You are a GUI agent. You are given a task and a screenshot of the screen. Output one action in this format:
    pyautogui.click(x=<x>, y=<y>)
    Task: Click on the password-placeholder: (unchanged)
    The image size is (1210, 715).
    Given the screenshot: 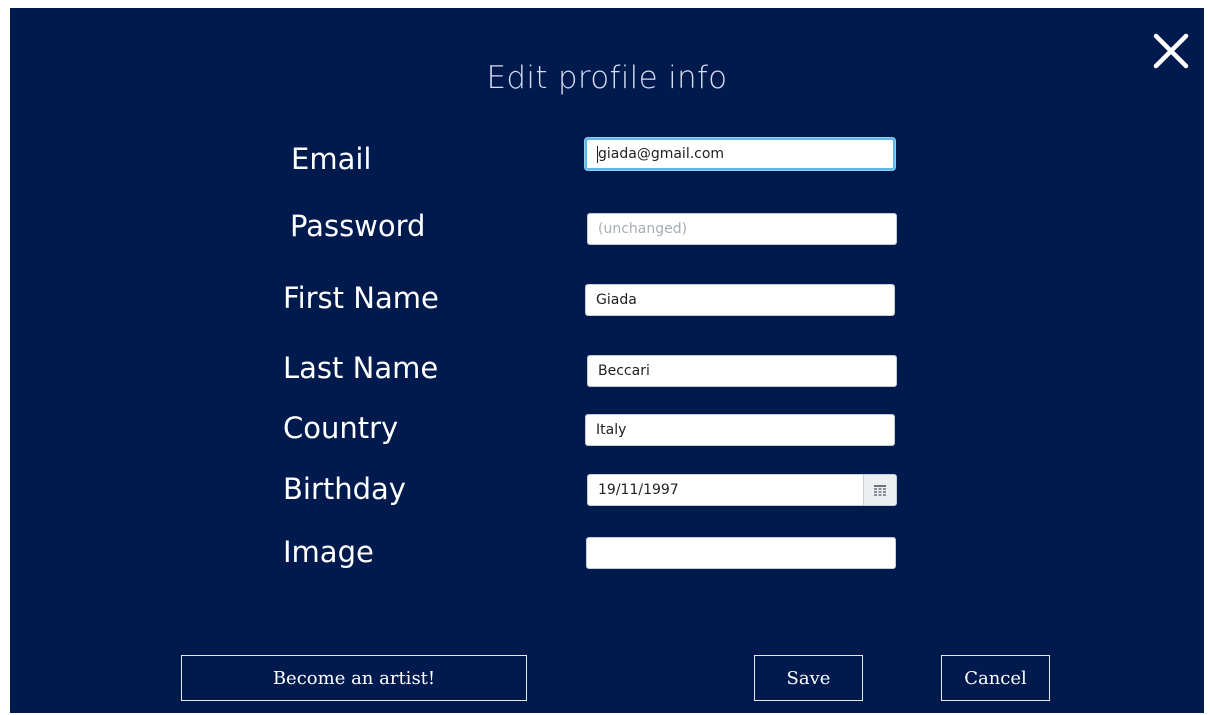 What is the action you would take?
    pyautogui.click(x=643, y=229)
    